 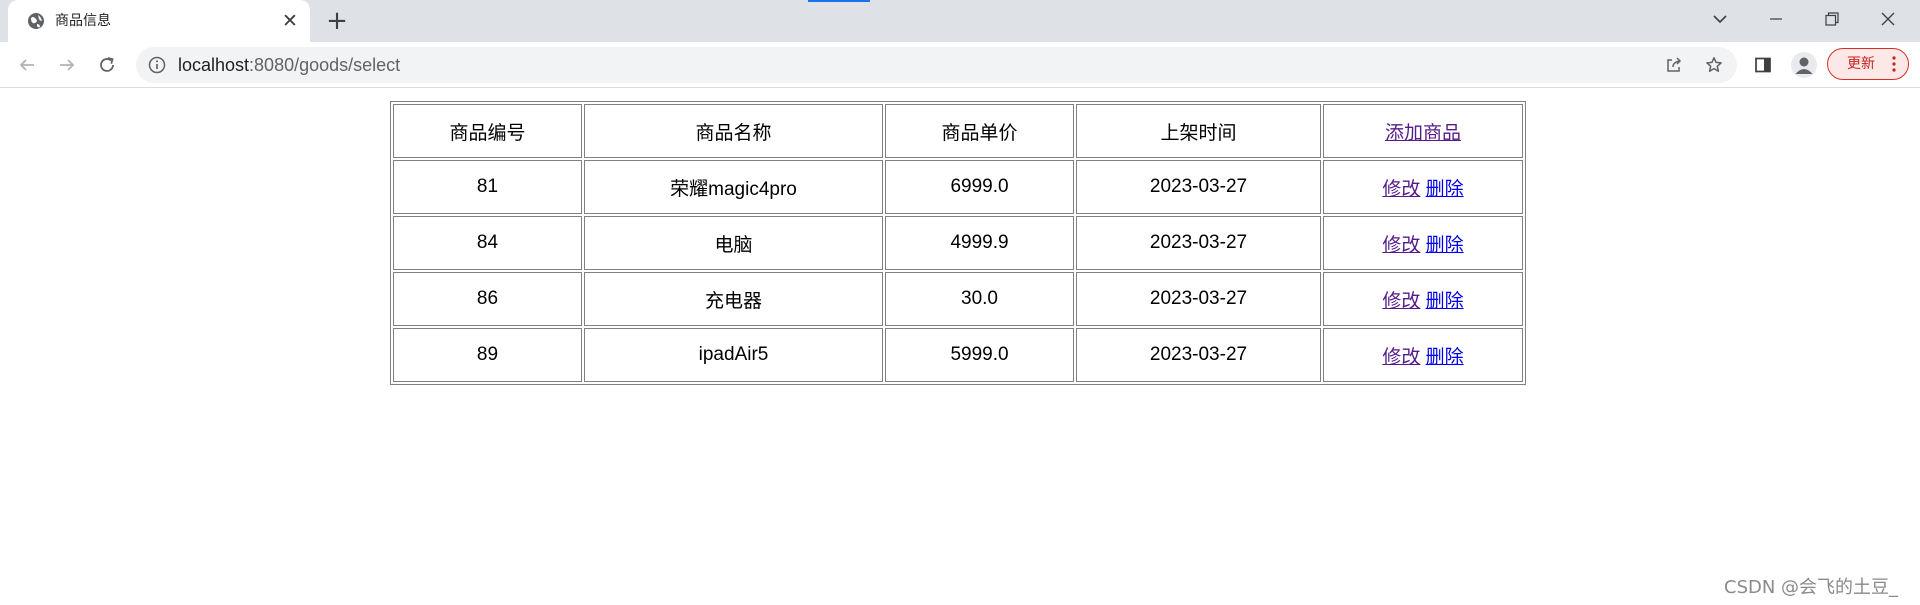 What do you see at coordinates (36, 21) in the screenshot?
I see `globe-icon` at bounding box center [36, 21].